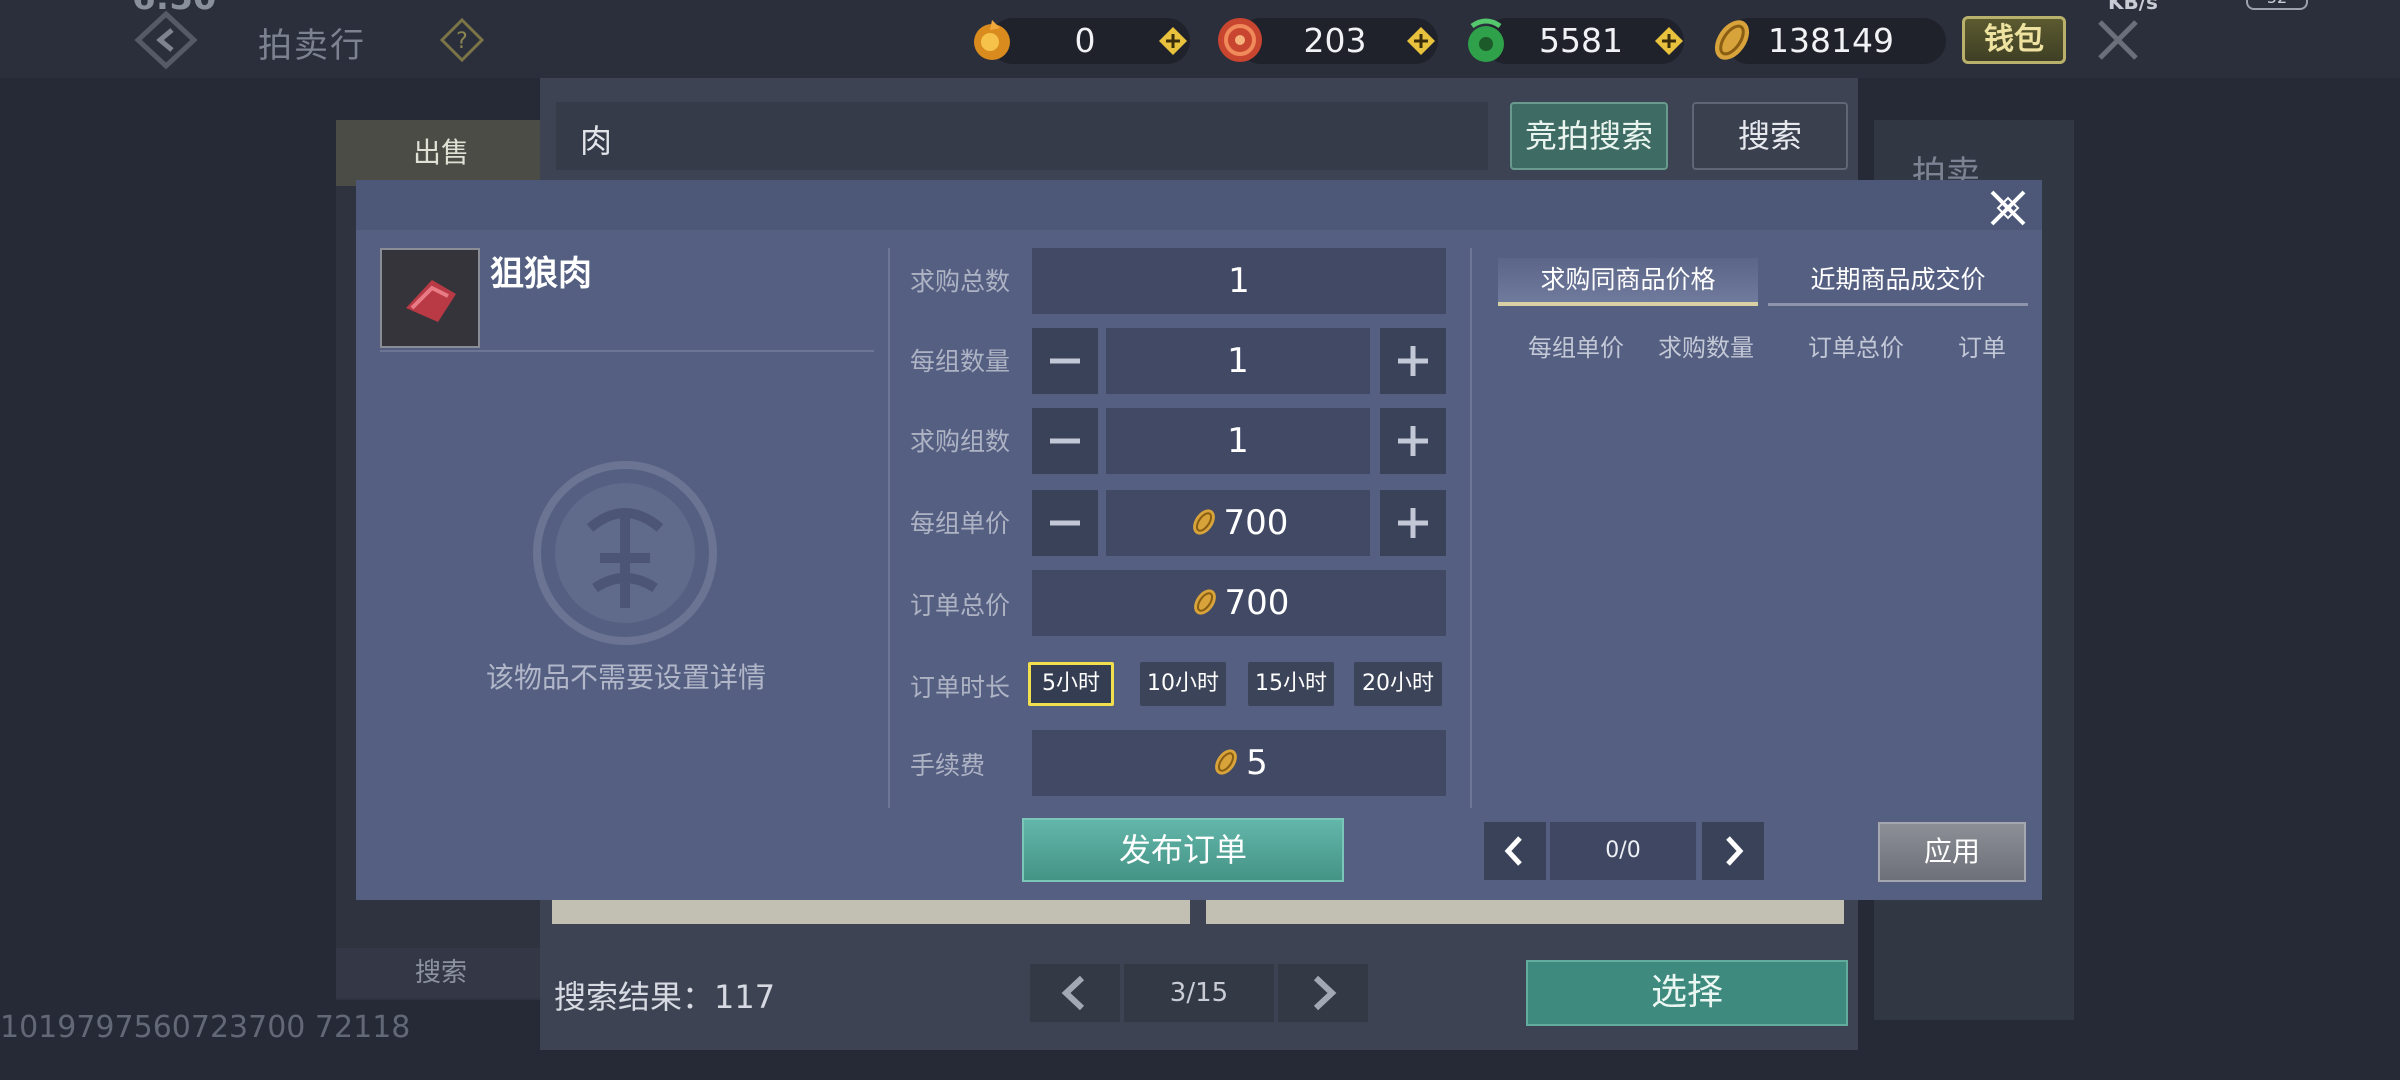 Image resolution: width=2400 pixels, height=1080 pixels. What do you see at coordinates (1238, 441) in the screenshot?
I see `groups-field: 1` at bounding box center [1238, 441].